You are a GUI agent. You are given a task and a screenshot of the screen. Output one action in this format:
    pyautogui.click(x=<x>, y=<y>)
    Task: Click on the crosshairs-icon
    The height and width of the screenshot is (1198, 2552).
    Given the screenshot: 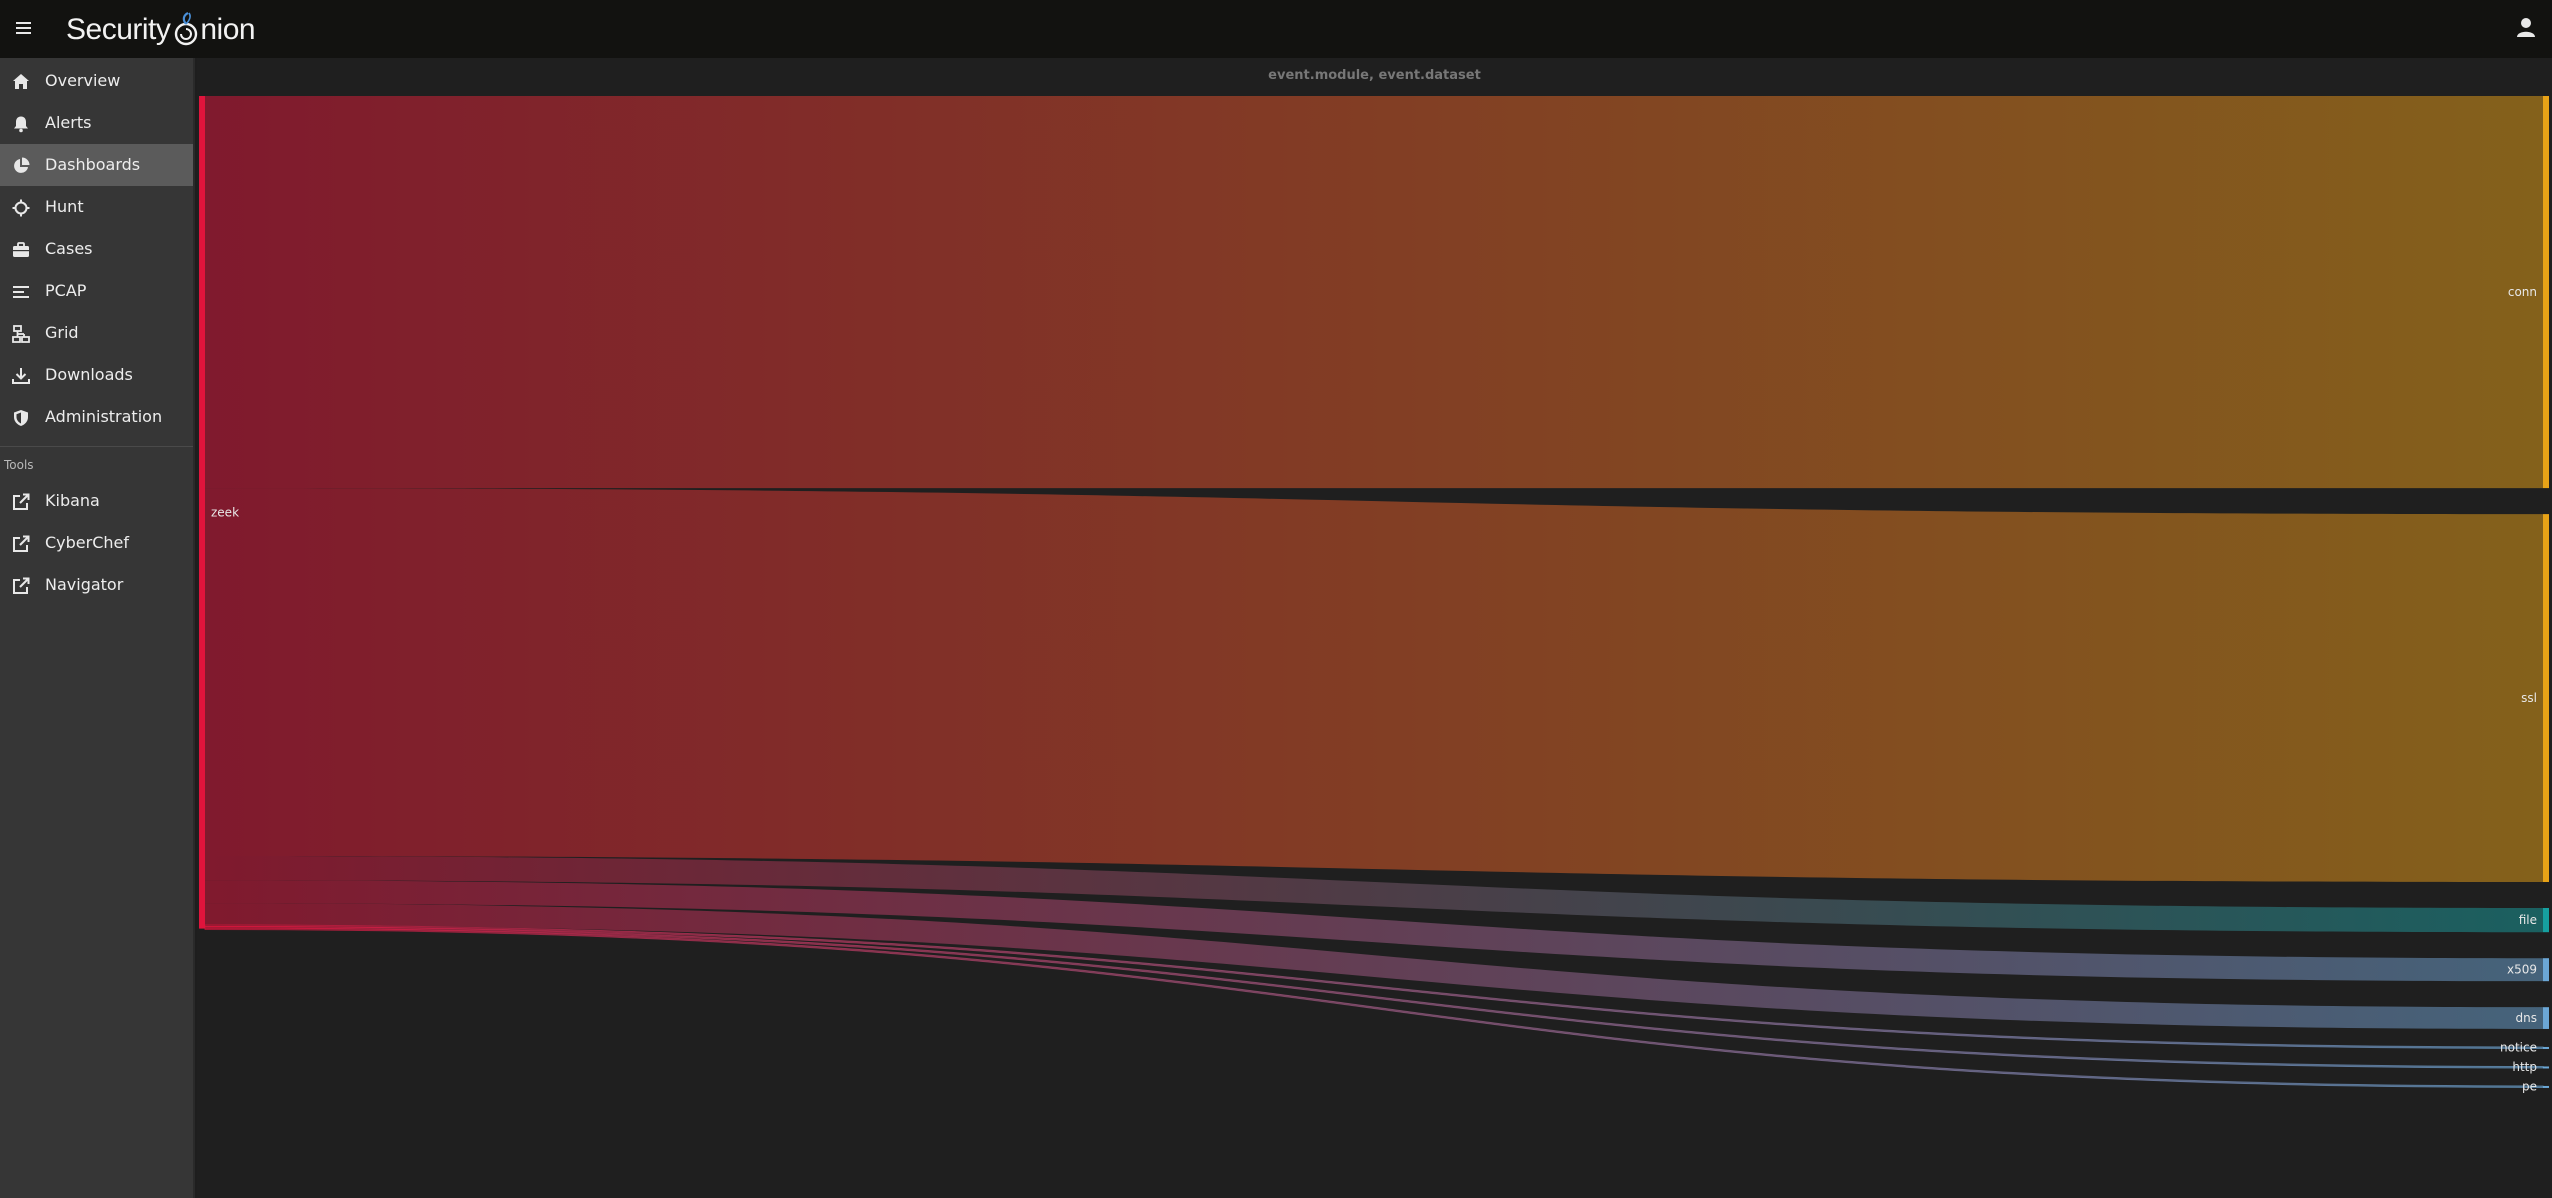 What is the action you would take?
    pyautogui.click(x=21, y=208)
    